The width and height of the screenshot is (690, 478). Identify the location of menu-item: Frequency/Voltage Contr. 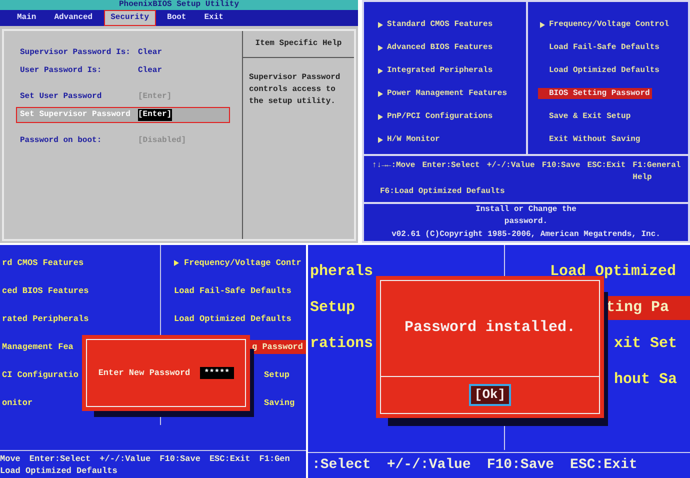
(238, 263).